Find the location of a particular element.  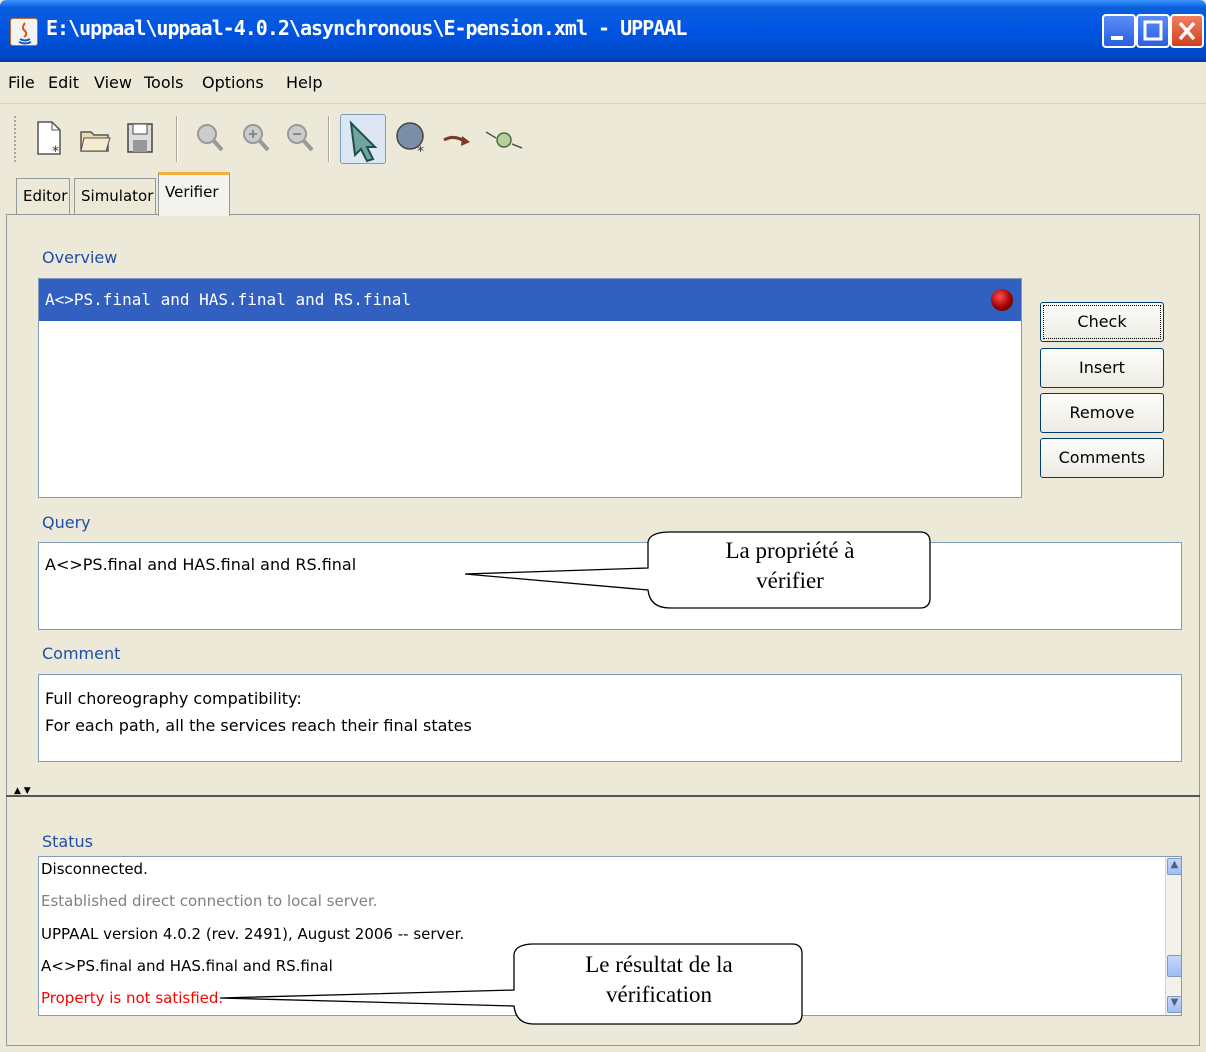

status-result-line: Property is not satisfied. is located at coordinates (132, 998).